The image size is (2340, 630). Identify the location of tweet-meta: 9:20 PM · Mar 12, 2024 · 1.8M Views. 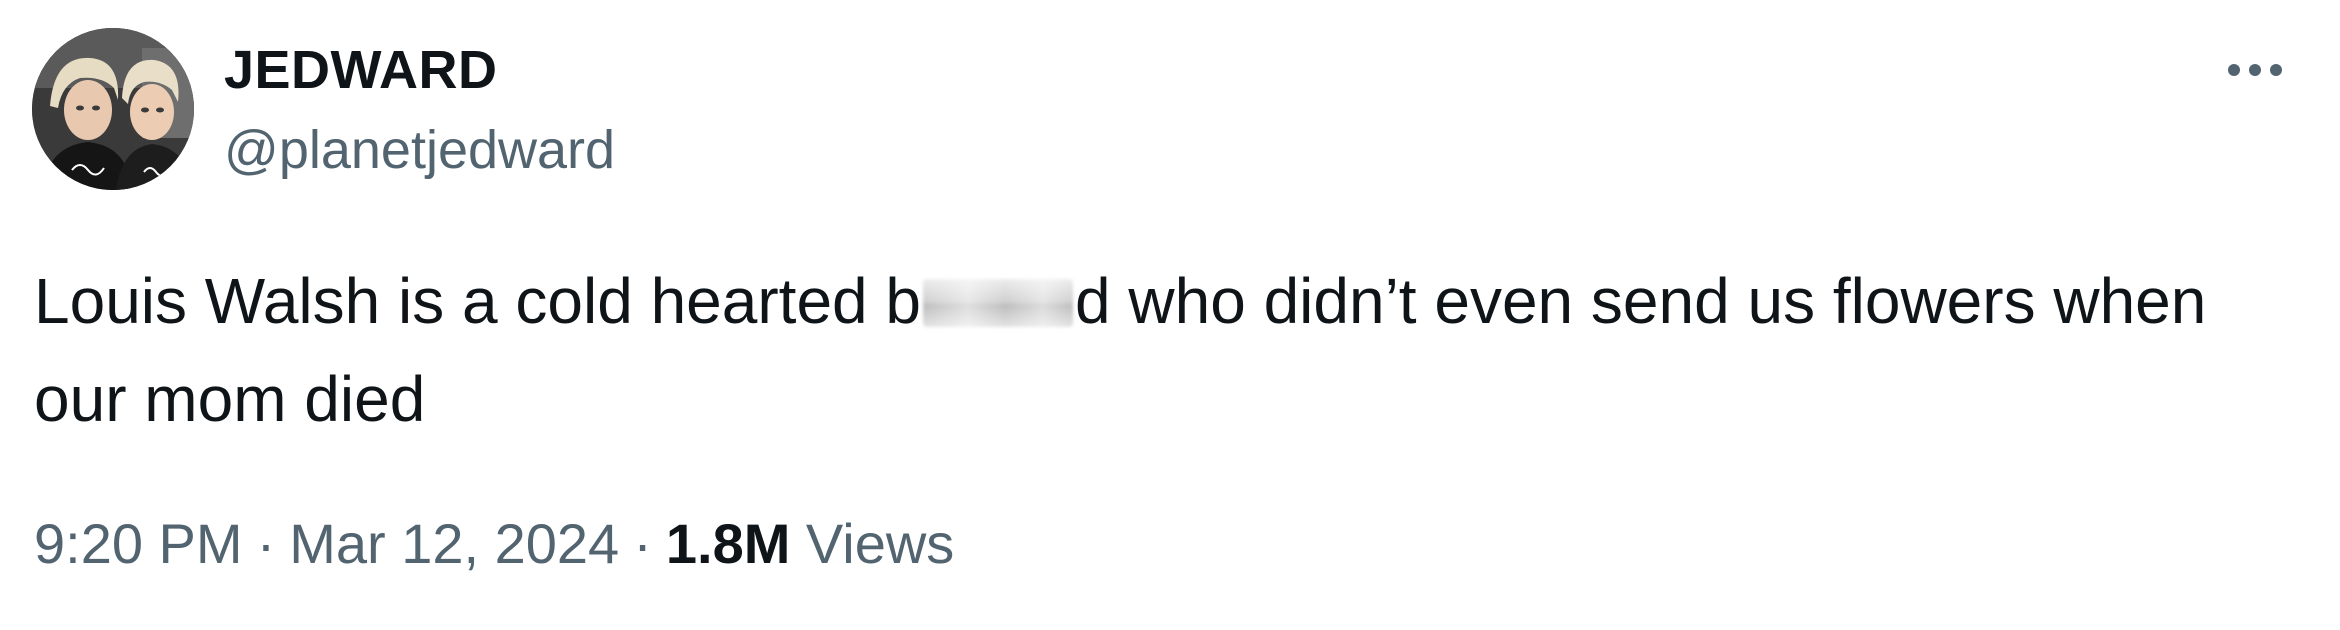
(494, 544).